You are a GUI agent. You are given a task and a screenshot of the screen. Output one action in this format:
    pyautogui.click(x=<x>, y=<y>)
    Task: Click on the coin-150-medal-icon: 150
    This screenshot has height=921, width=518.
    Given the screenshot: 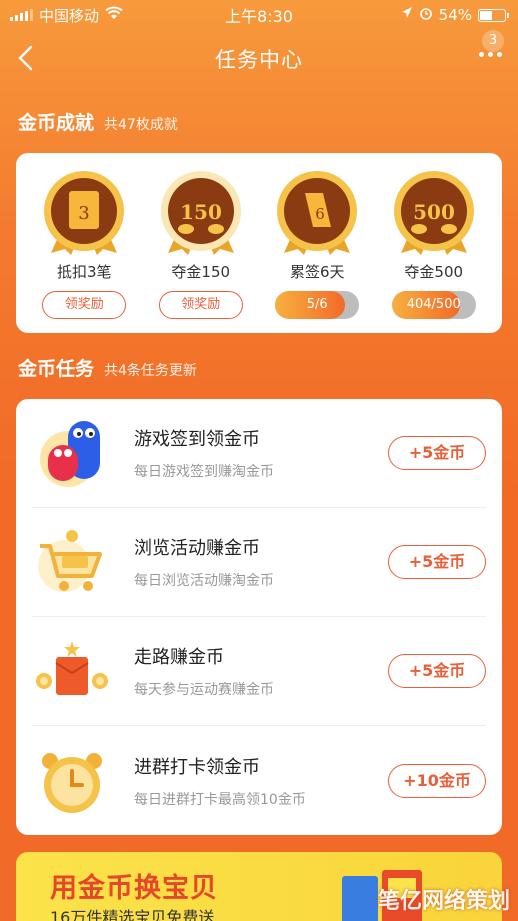 What is the action you would take?
    pyautogui.click(x=201, y=211)
    